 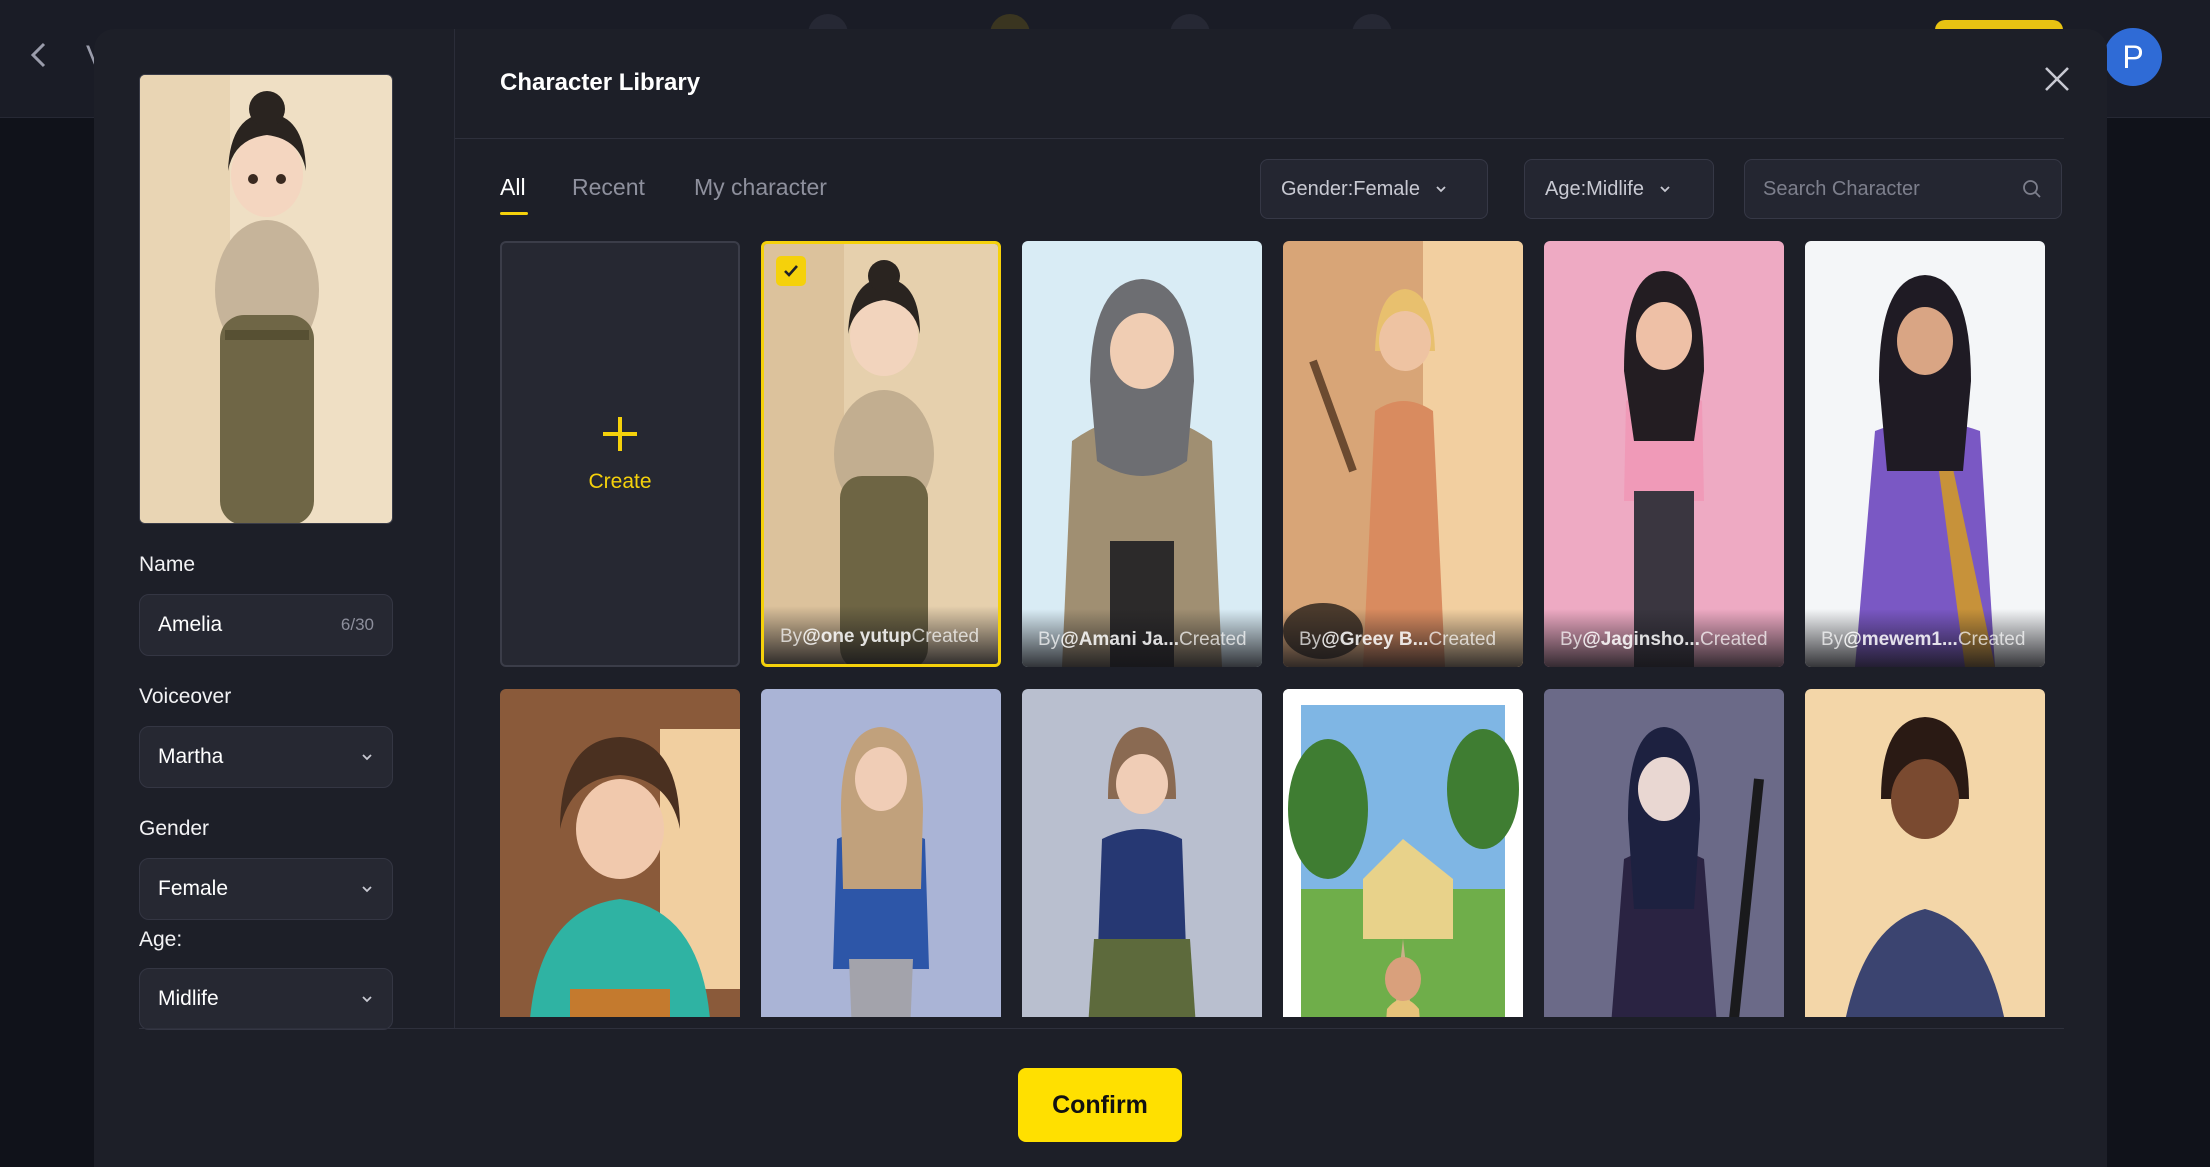 I want to click on search-box, so click(x=1903, y=189).